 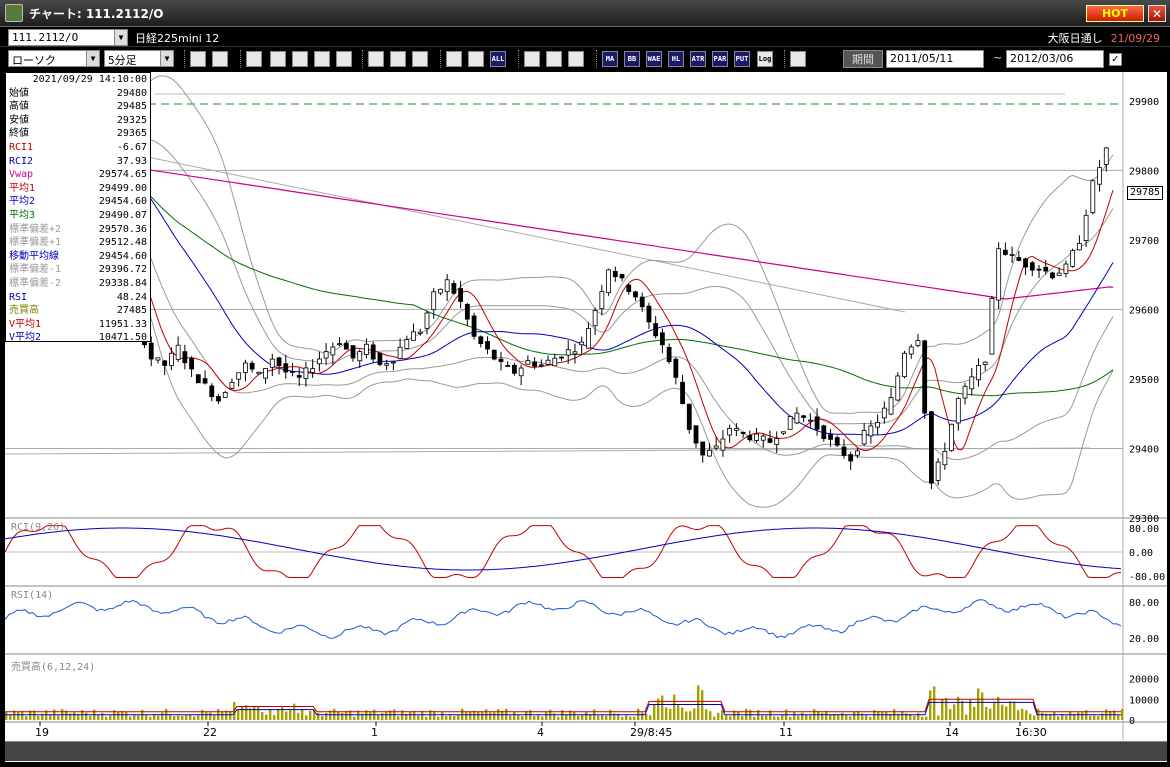 I want to click on info-value: 29512.48, so click(x=122, y=243).